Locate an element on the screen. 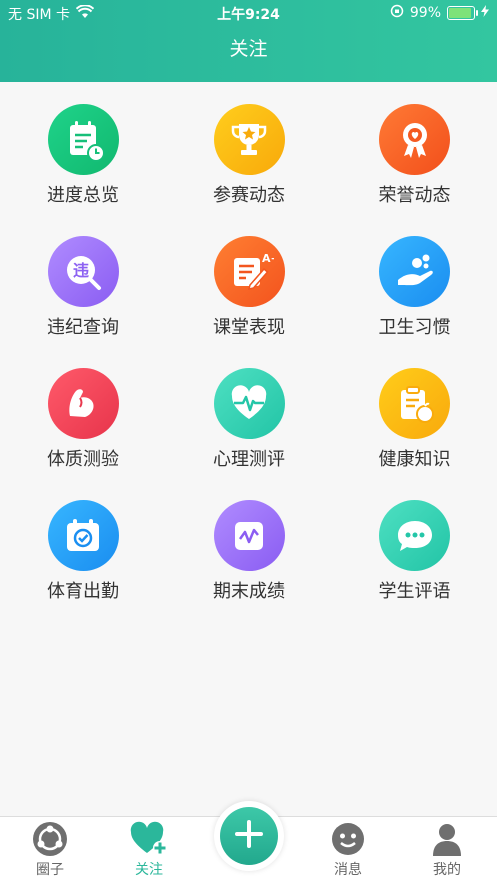 The width and height of the screenshot is (497, 884). circle-group-icon is located at coordinates (50, 839).